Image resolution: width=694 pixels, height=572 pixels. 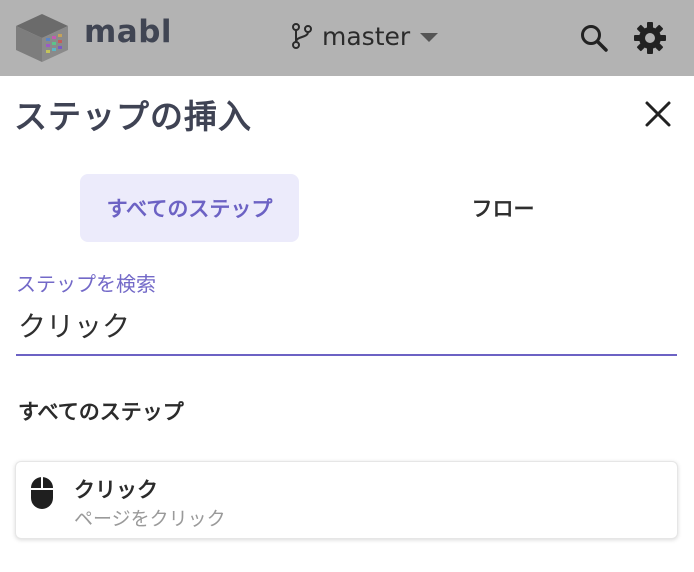 I want to click on tab-flows: フロー, so click(x=503, y=208).